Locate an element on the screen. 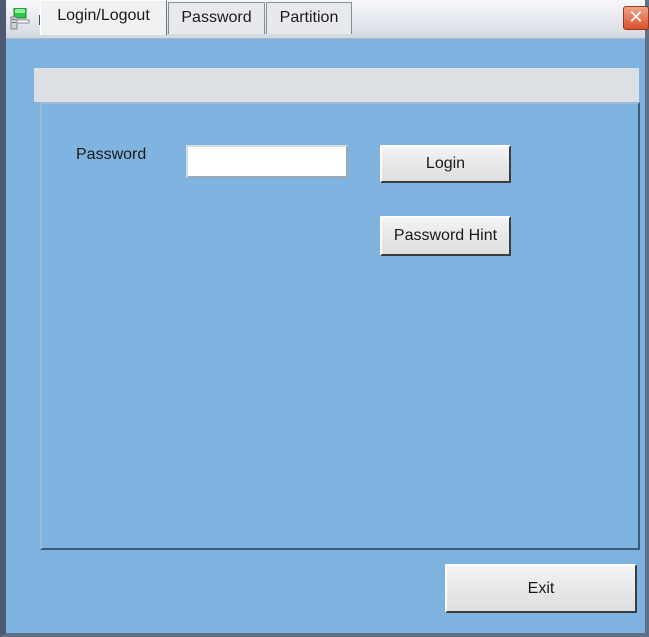 The width and height of the screenshot is (649, 637). app-icon is located at coordinates (20, 19).